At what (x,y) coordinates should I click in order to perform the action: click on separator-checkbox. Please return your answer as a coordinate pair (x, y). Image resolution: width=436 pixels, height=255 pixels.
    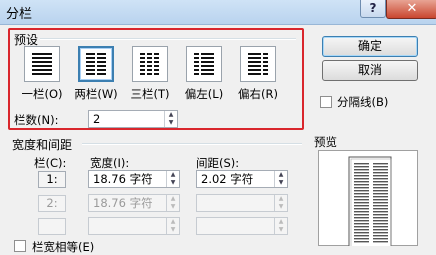
    Looking at the image, I should click on (326, 102).